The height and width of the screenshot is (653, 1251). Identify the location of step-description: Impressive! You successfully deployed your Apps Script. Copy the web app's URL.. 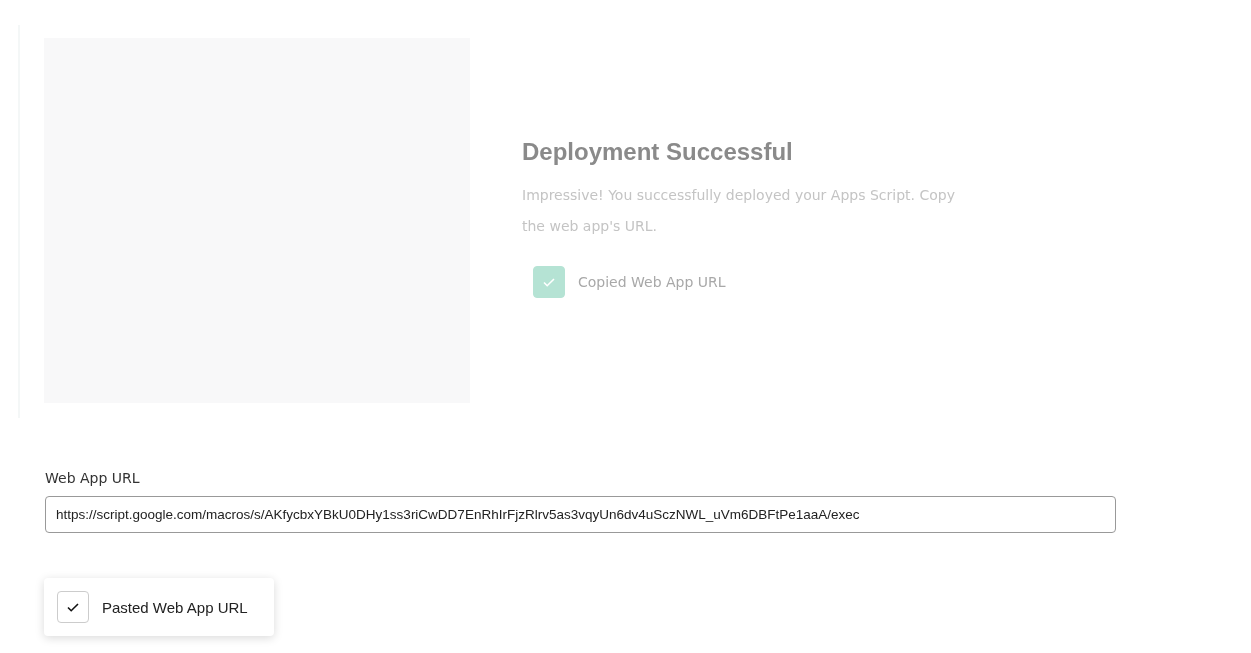
(739, 211).